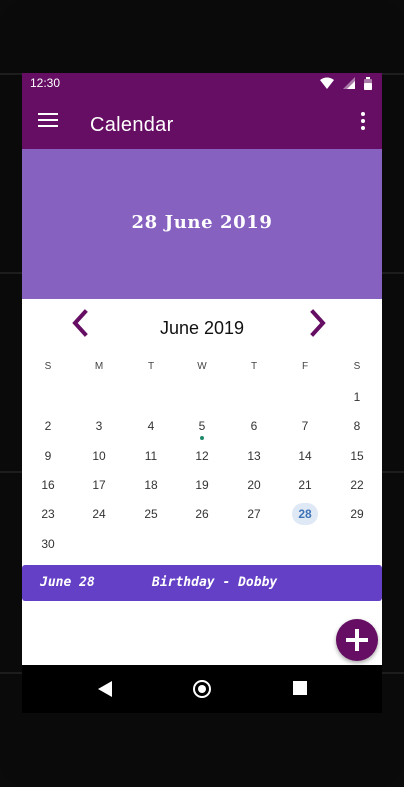 The height and width of the screenshot is (787, 404). Describe the element at coordinates (202, 426) in the screenshot. I see `day-cell: 5` at that location.